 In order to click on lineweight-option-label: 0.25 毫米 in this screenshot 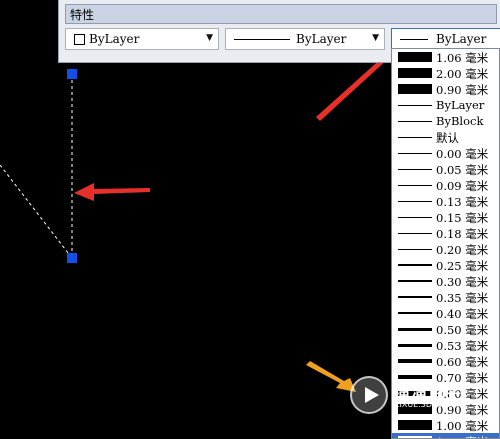, I will do `click(462, 266)`.